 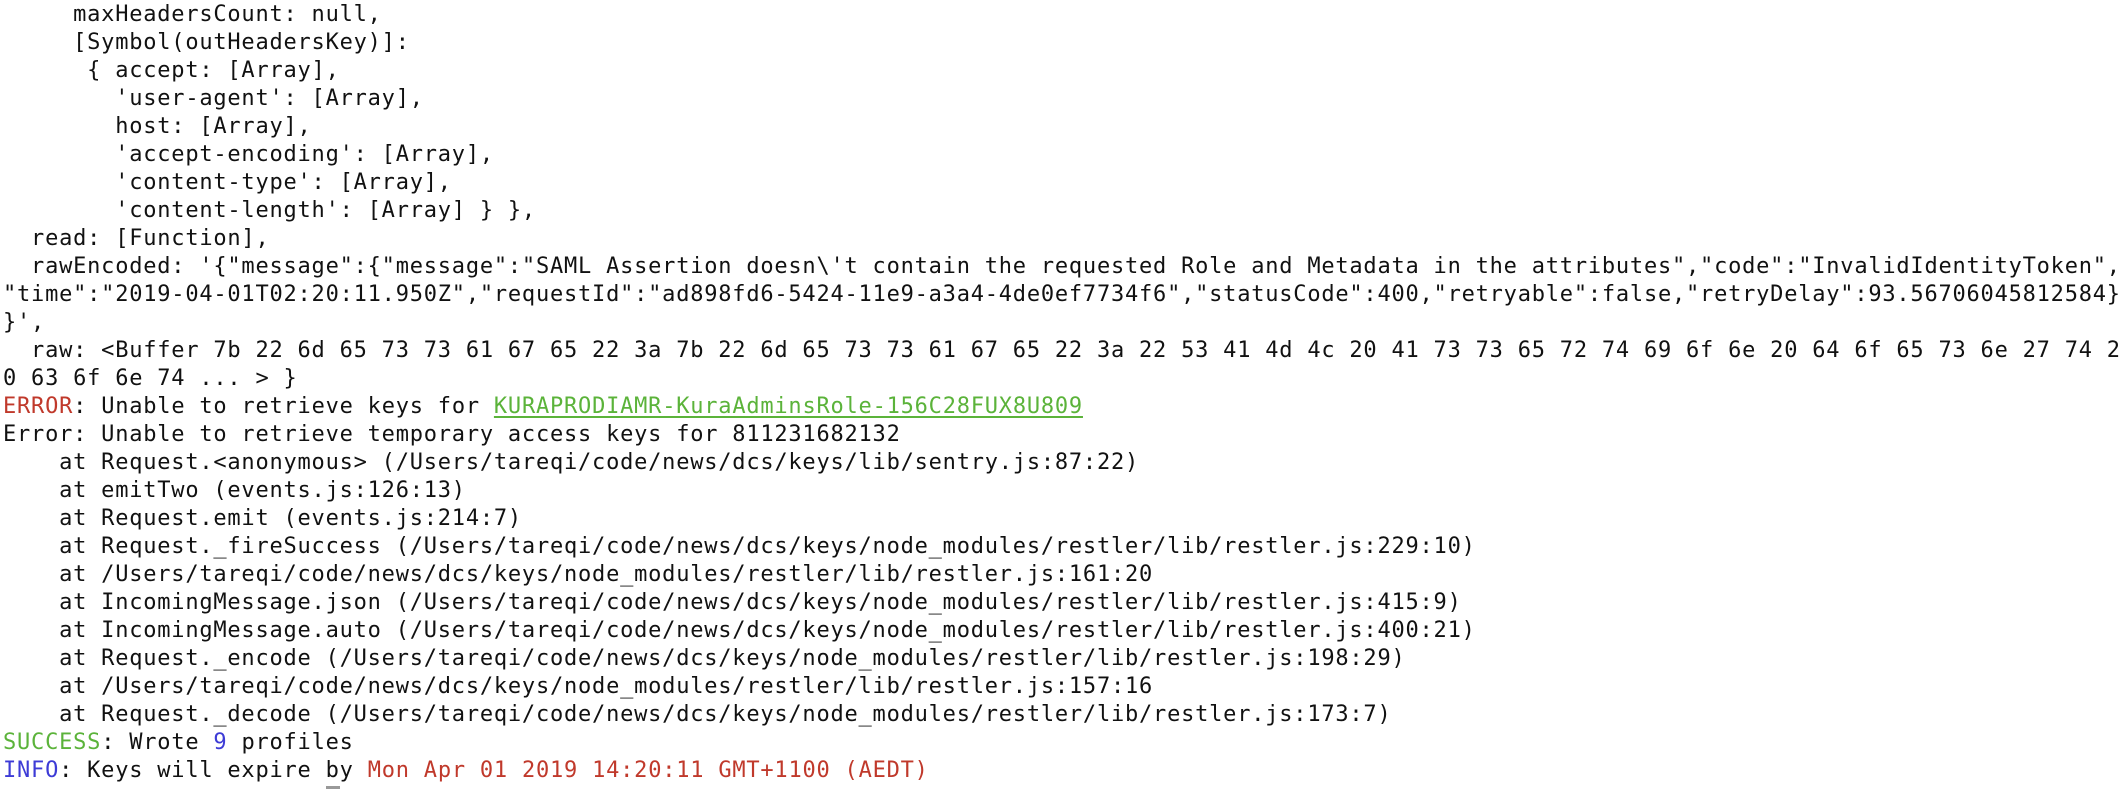 I want to click on line-text: 0 63 6f 6e 74 ... > }, so click(x=150, y=378).